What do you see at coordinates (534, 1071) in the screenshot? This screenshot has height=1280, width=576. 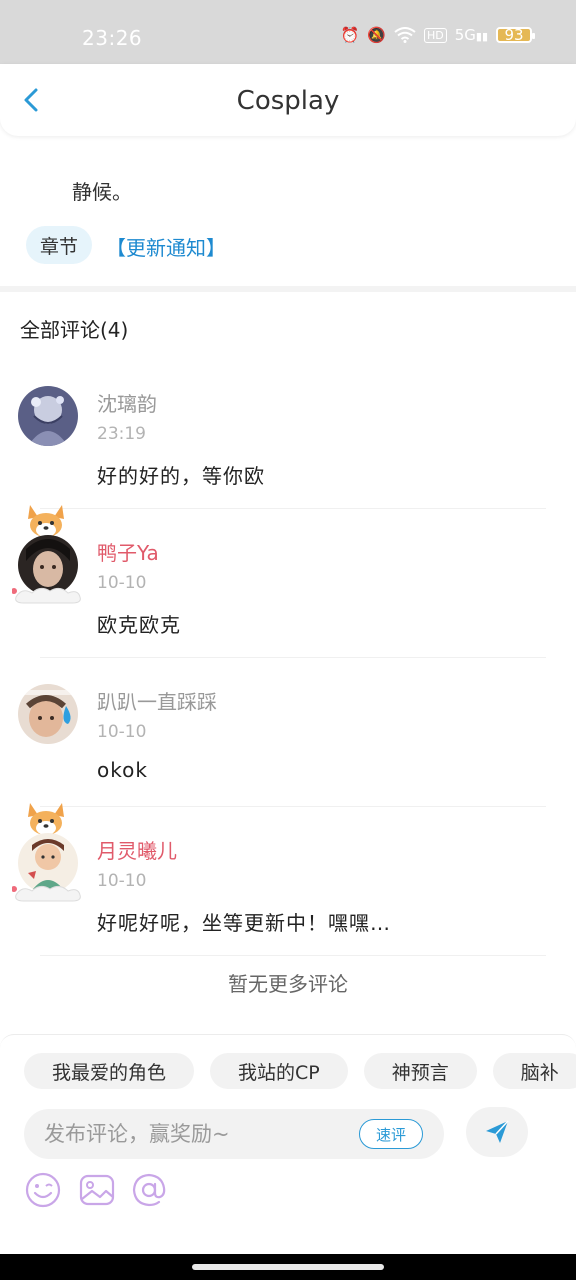 I see `quick-tag-chip: 脑补` at bounding box center [534, 1071].